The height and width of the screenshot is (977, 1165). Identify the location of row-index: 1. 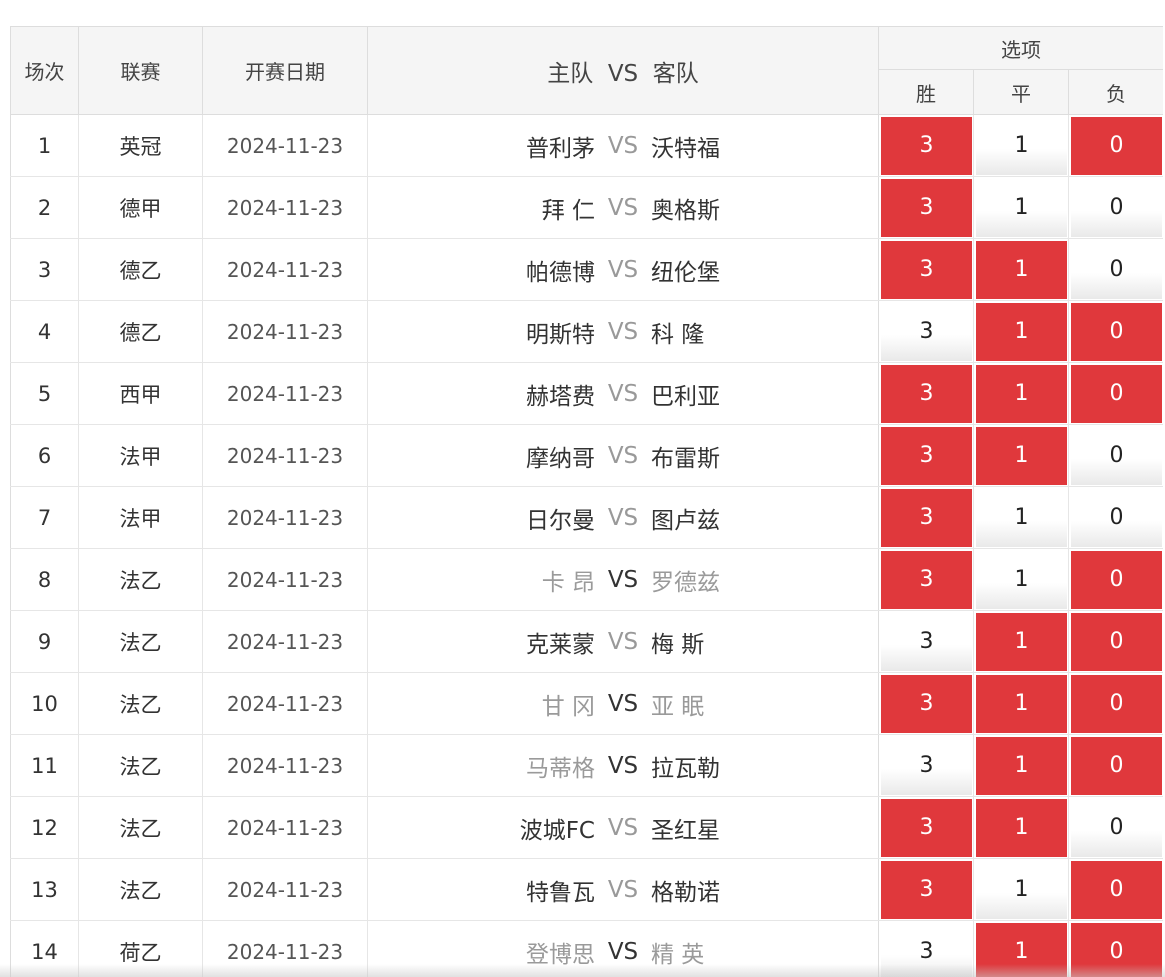
(44, 145).